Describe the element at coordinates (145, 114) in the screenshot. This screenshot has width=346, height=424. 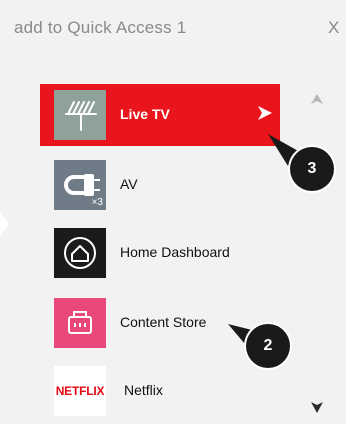
I see `app-item-label: Live TV` at that location.